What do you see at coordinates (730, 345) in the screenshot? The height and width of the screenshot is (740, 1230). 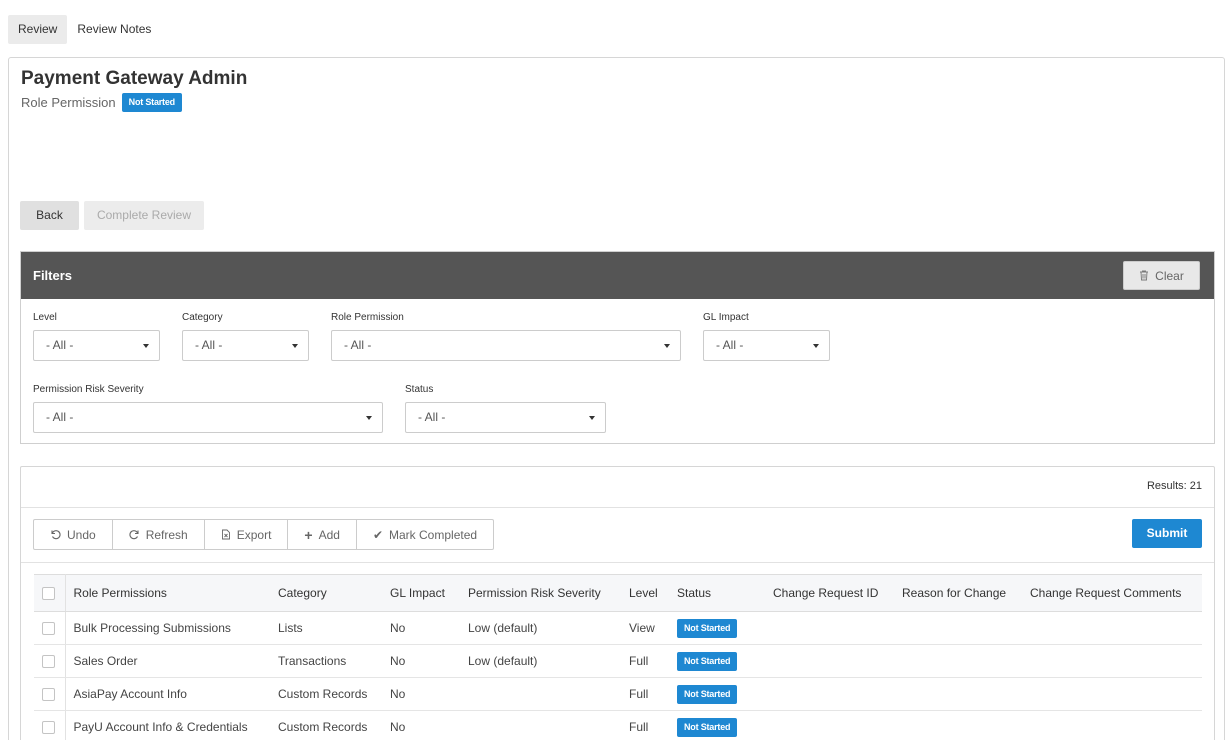 I see `gl-impact-select-value: - All -` at bounding box center [730, 345].